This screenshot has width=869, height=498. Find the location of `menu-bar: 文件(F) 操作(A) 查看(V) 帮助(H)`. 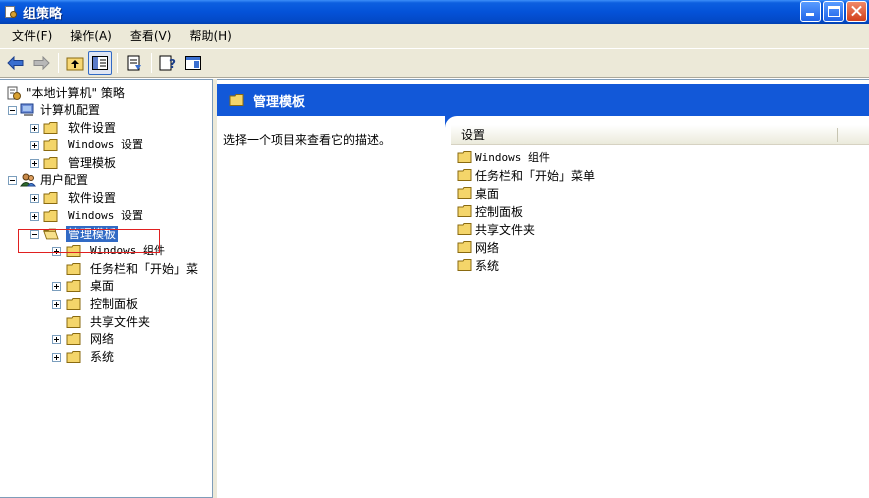

menu-bar: 文件(F) 操作(A) 查看(V) 帮助(H) is located at coordinates (434, 36).